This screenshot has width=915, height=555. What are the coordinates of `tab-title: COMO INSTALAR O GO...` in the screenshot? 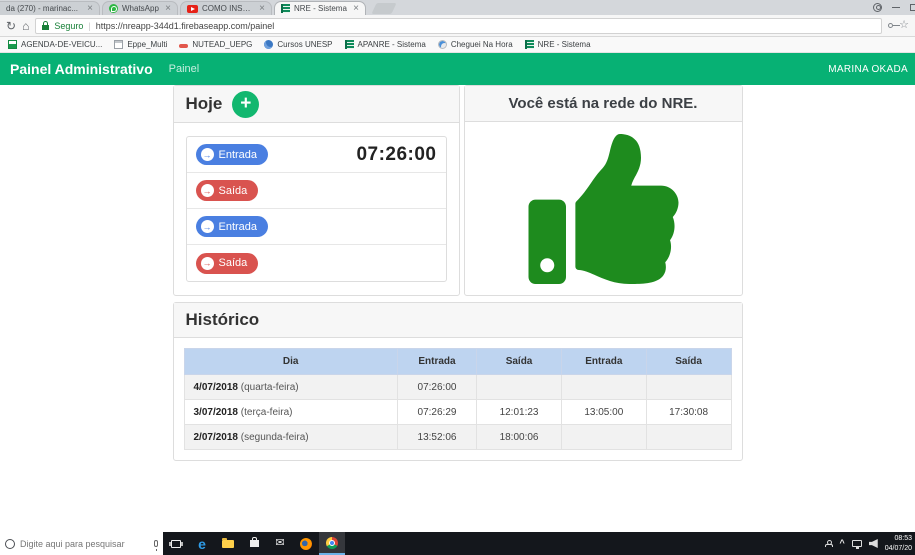 It's located at (227, 8).